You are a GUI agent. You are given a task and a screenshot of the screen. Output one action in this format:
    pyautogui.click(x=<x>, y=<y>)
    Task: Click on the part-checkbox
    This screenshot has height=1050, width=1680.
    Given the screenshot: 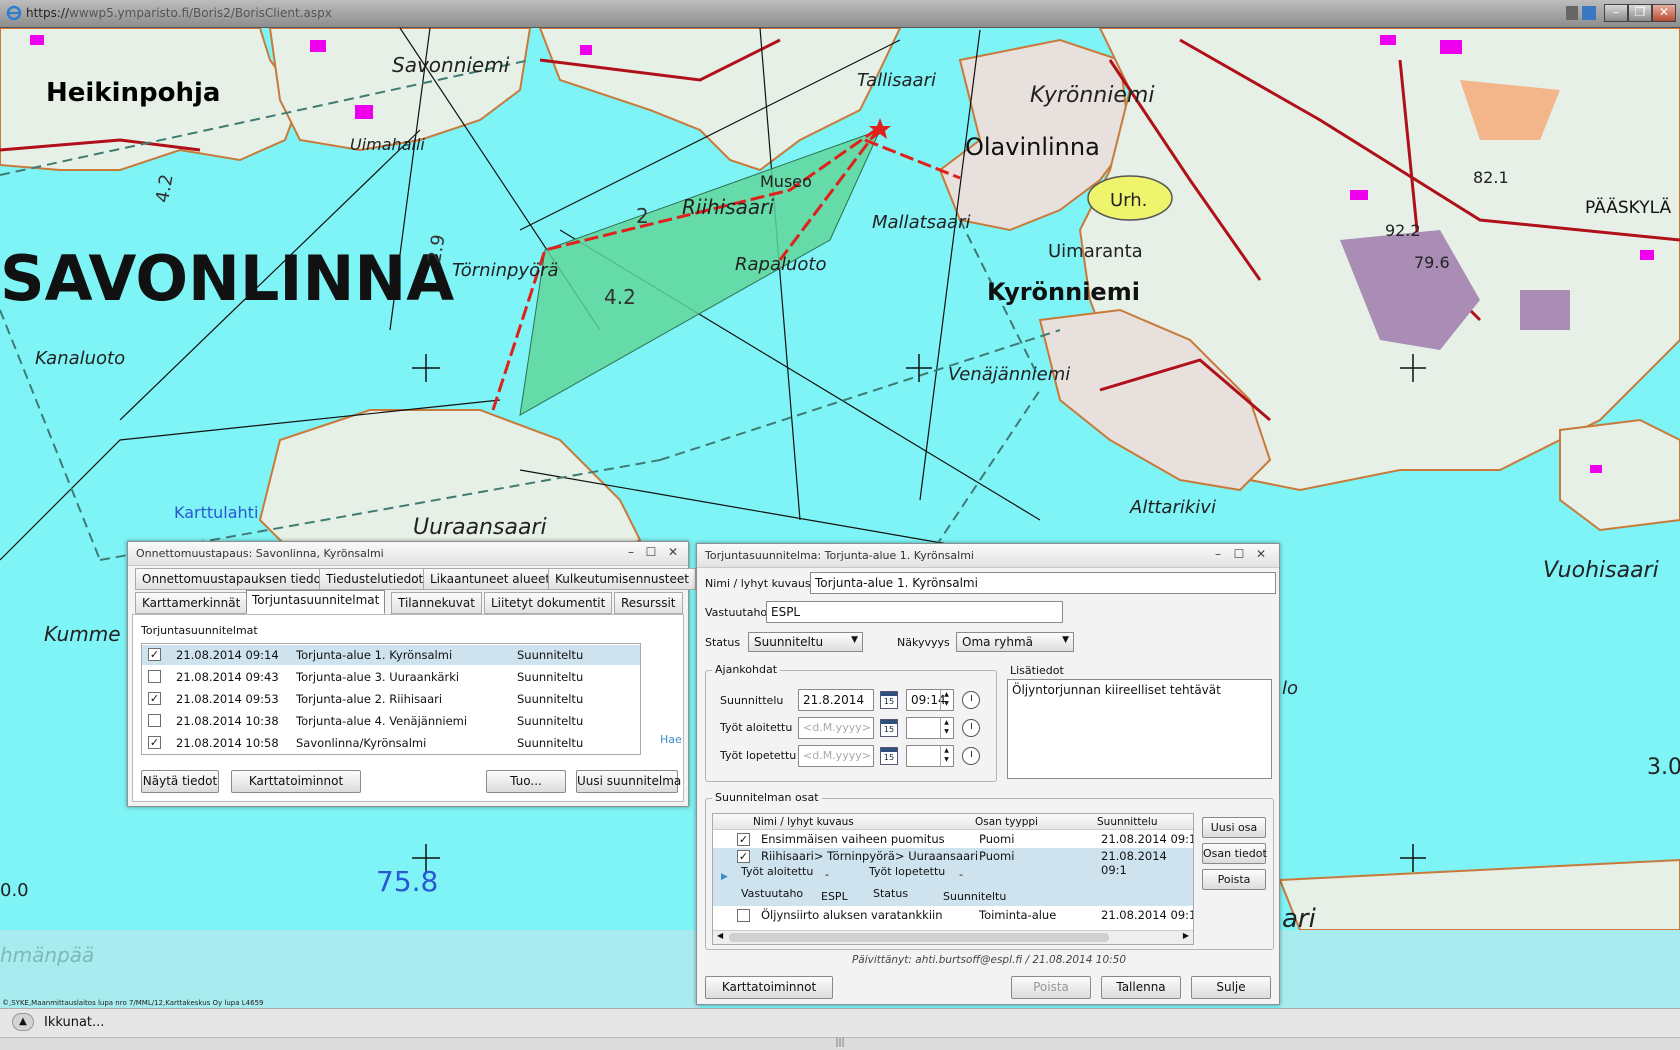 What is the action you would take?
    pyautogui.click(x=743, y=915)
    